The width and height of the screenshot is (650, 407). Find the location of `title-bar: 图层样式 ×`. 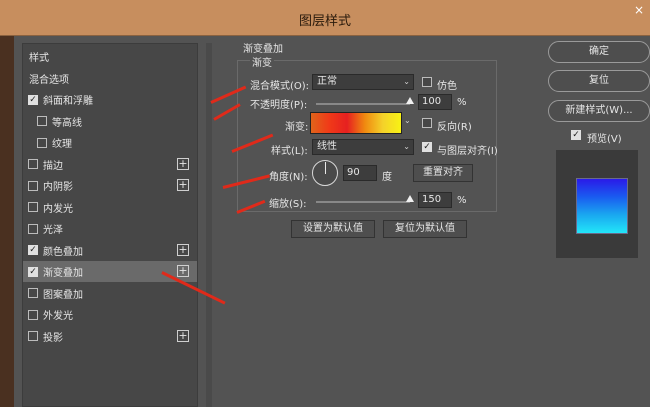

title-bar: 图层样式 × is located at coordinates (325, 18).